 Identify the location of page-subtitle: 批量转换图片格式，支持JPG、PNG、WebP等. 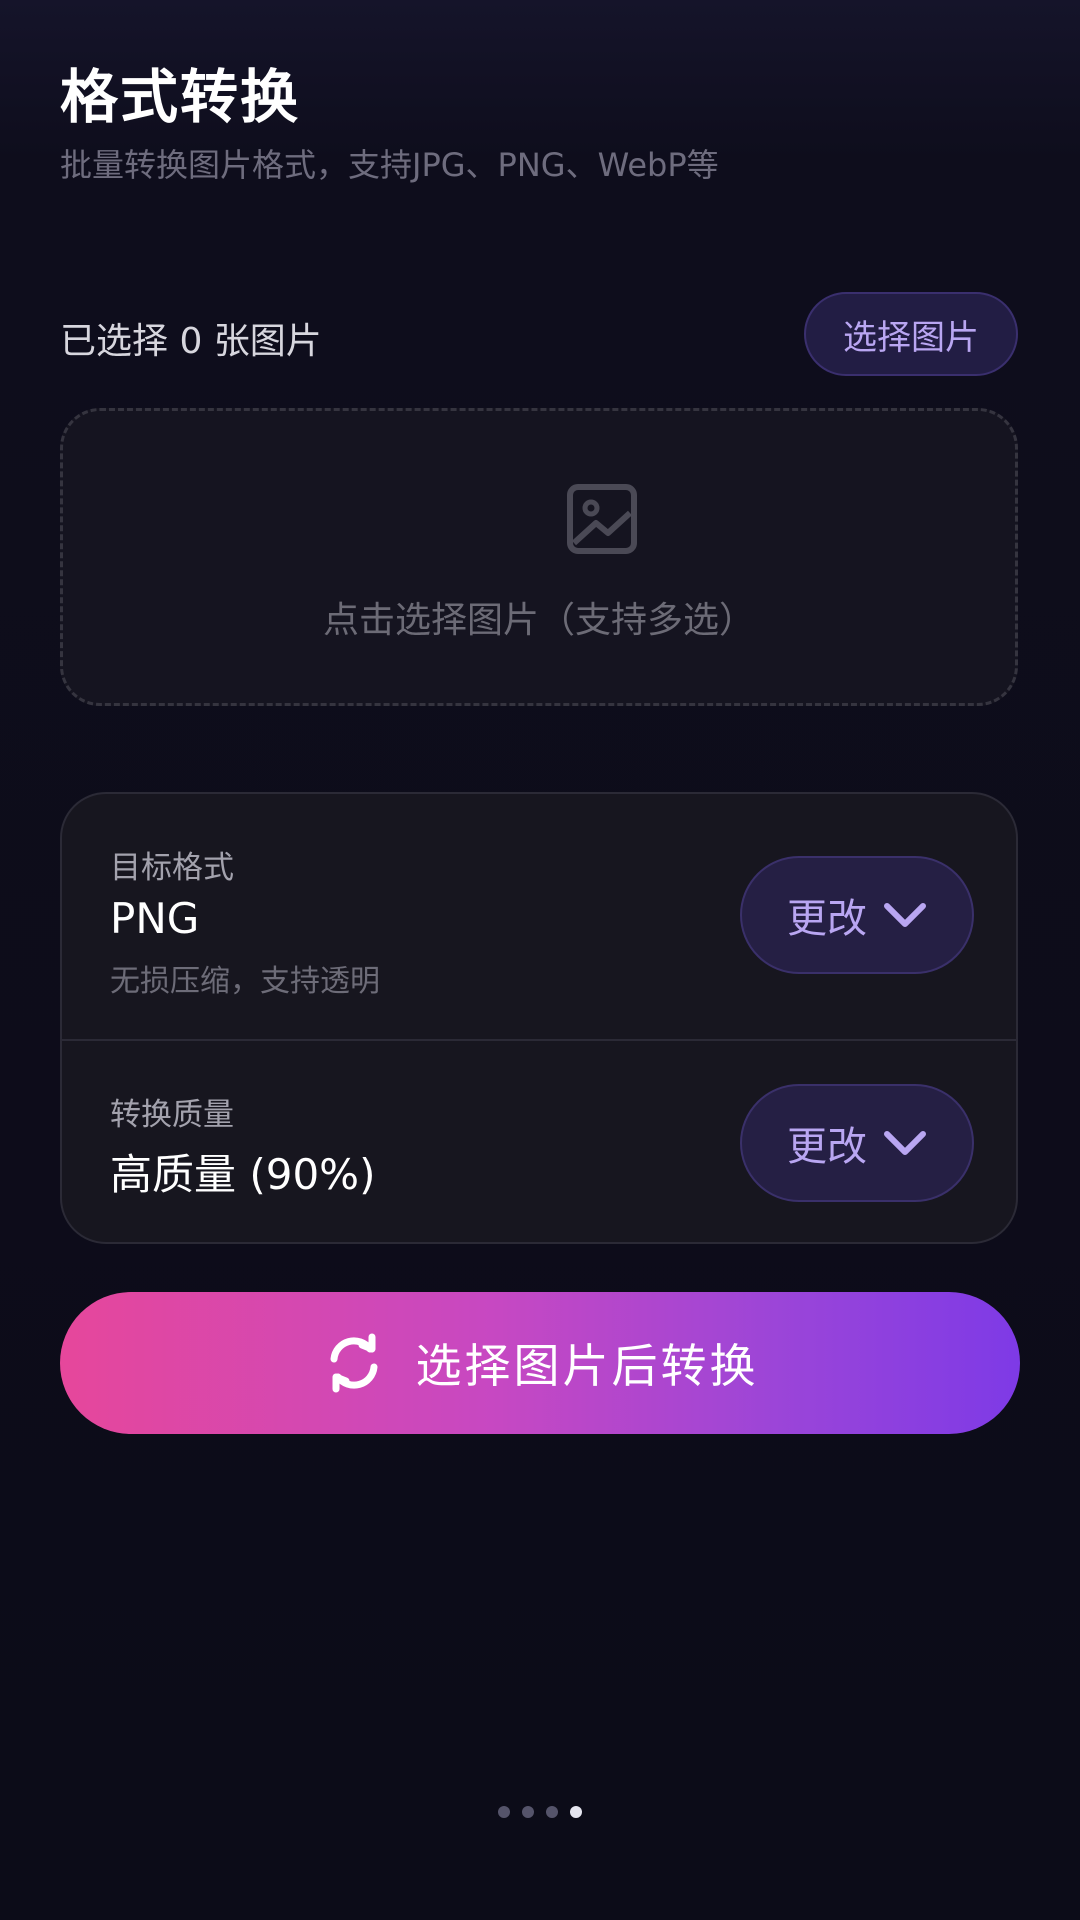
(389, 165).